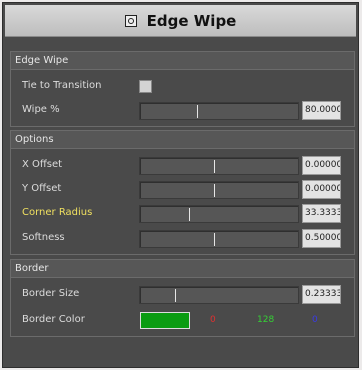 This screenshot has height=370, width=362. Describe the element at coordinates (41, 109) in the screenshot. I see `wipe-percent-label: Wipe %` at that location.